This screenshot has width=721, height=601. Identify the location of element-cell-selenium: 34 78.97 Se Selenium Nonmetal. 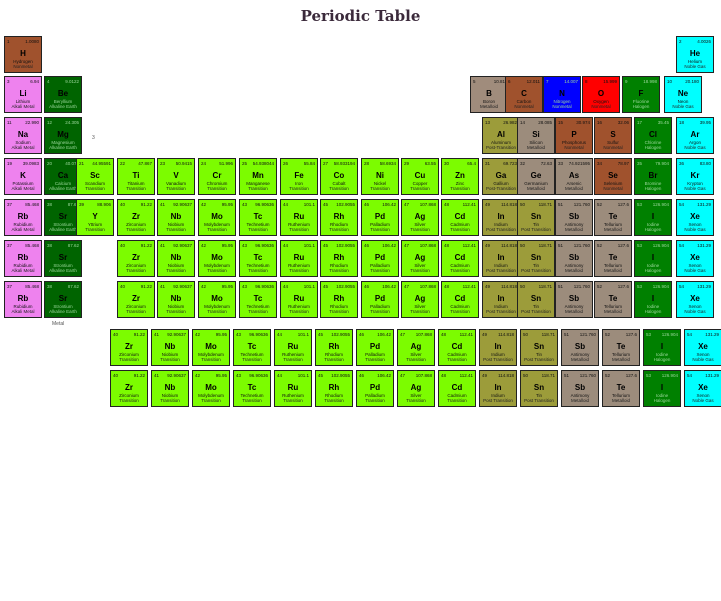
(613, 176).